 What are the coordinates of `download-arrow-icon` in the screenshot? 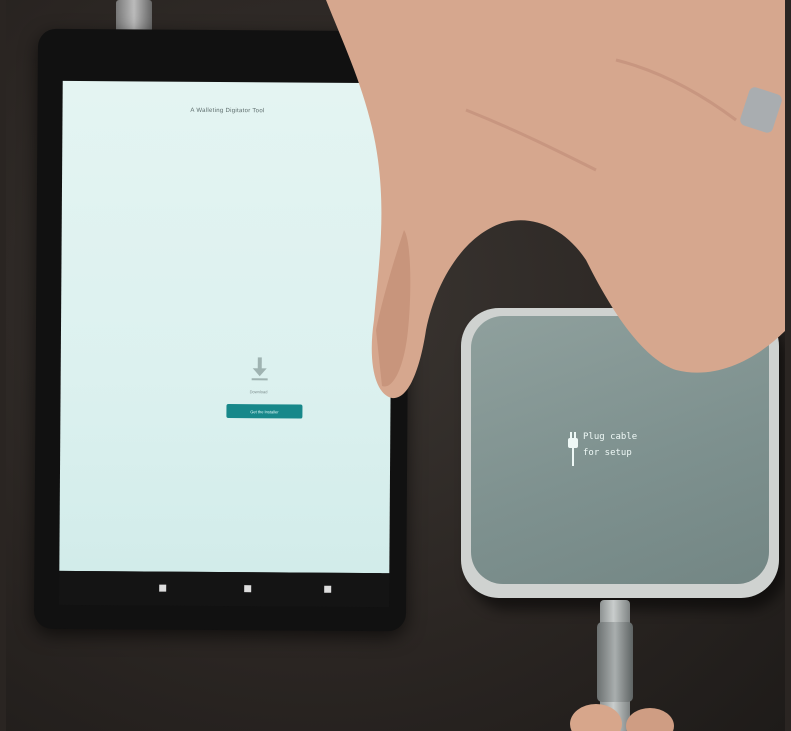 It's located at (259, 369).